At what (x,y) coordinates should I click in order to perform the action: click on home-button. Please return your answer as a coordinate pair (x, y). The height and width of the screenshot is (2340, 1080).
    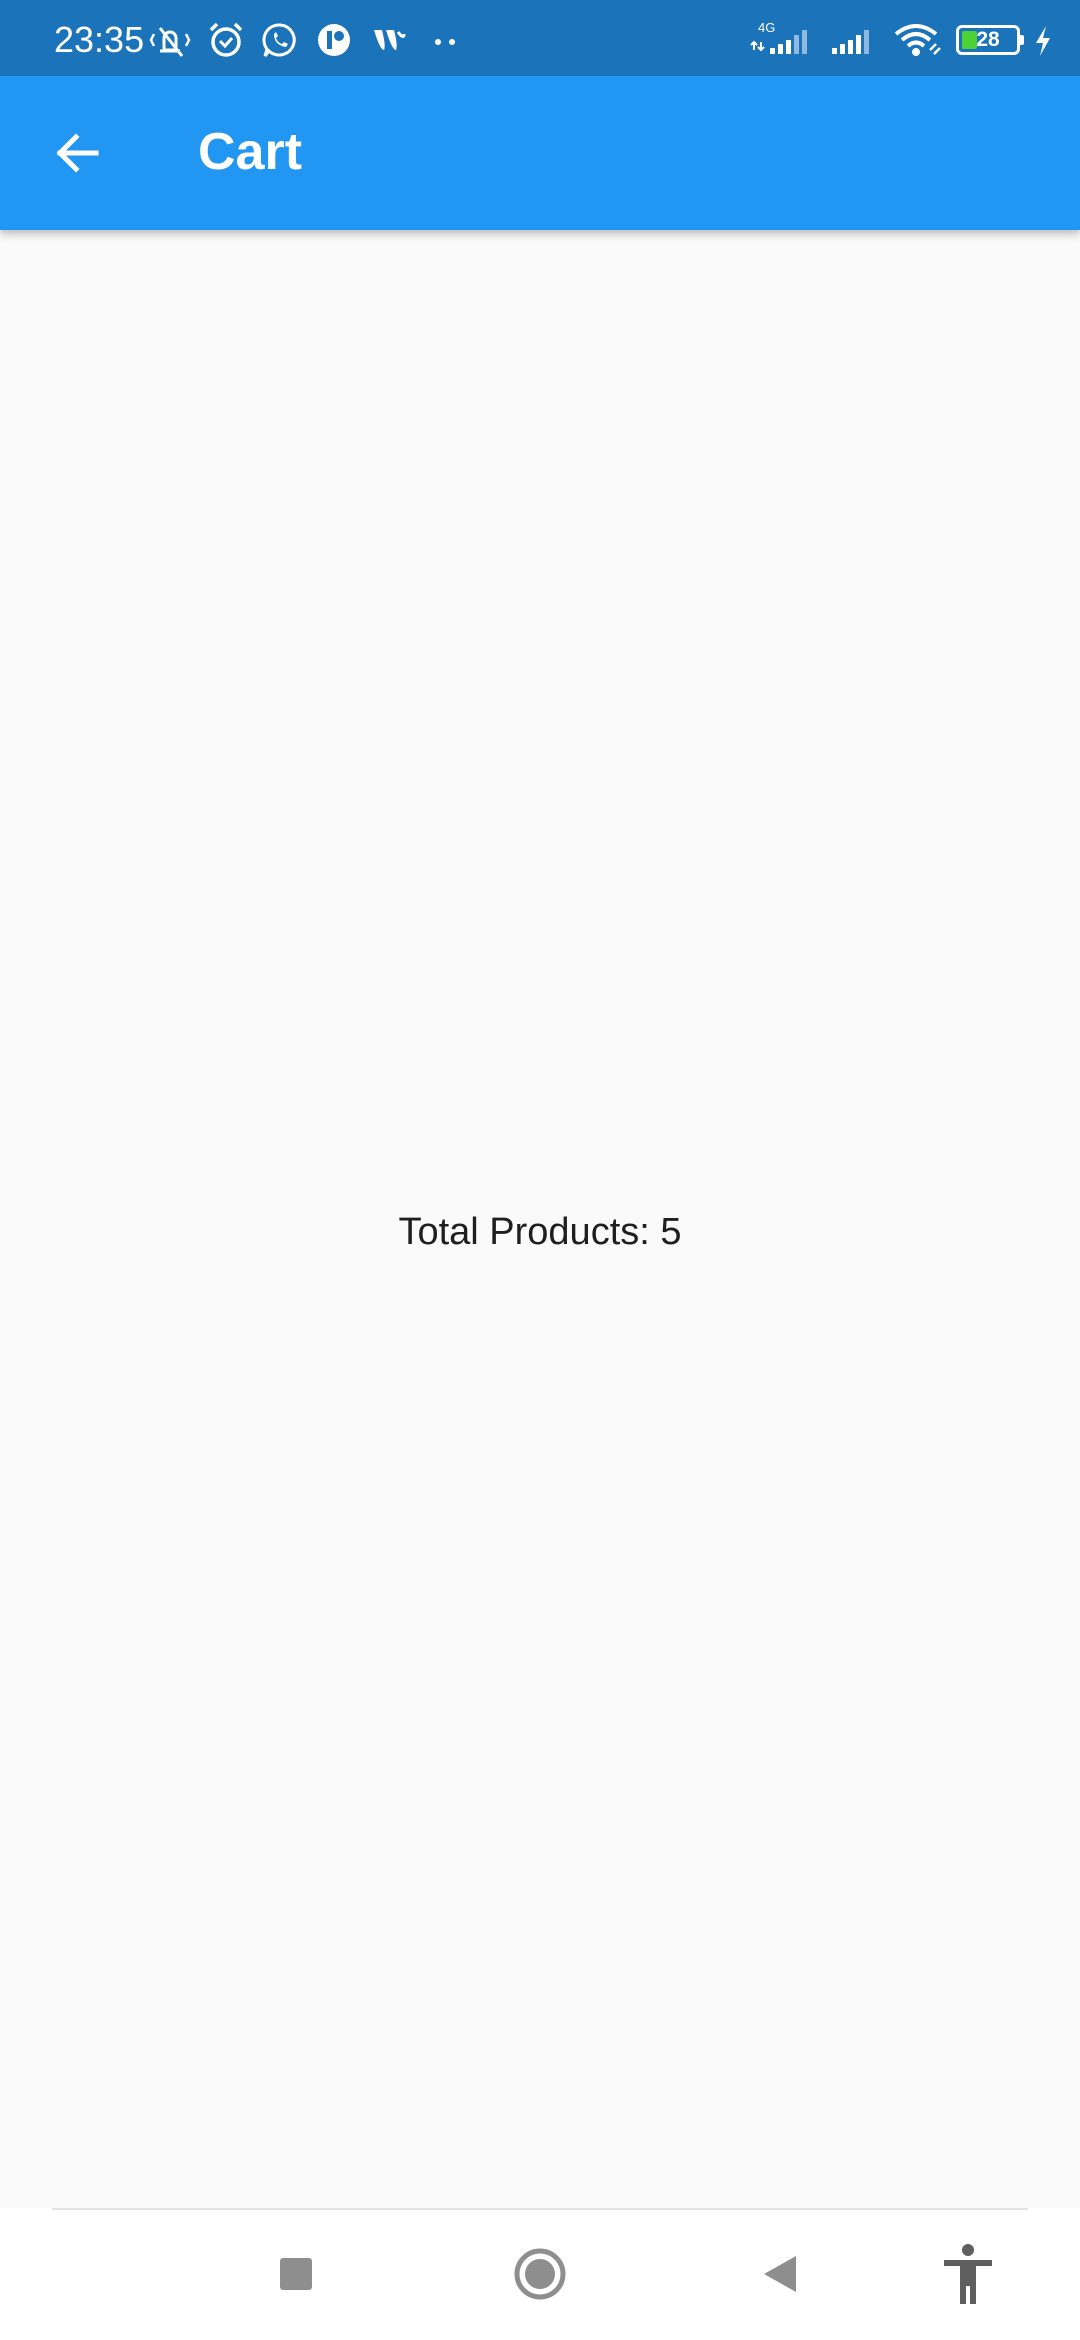
    Looking at the image, I should click on (540, 2274).